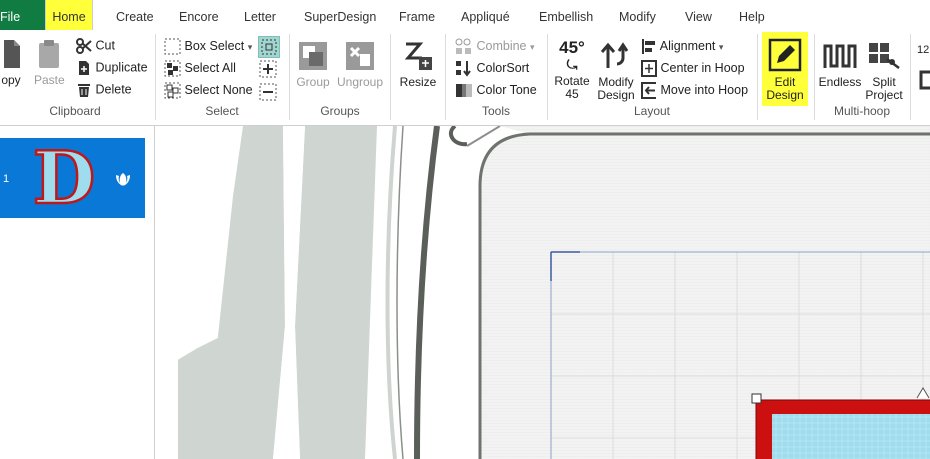 This screenshot has width=930, height=459. I want to click on combine-label: Combine, so click(501, 45).